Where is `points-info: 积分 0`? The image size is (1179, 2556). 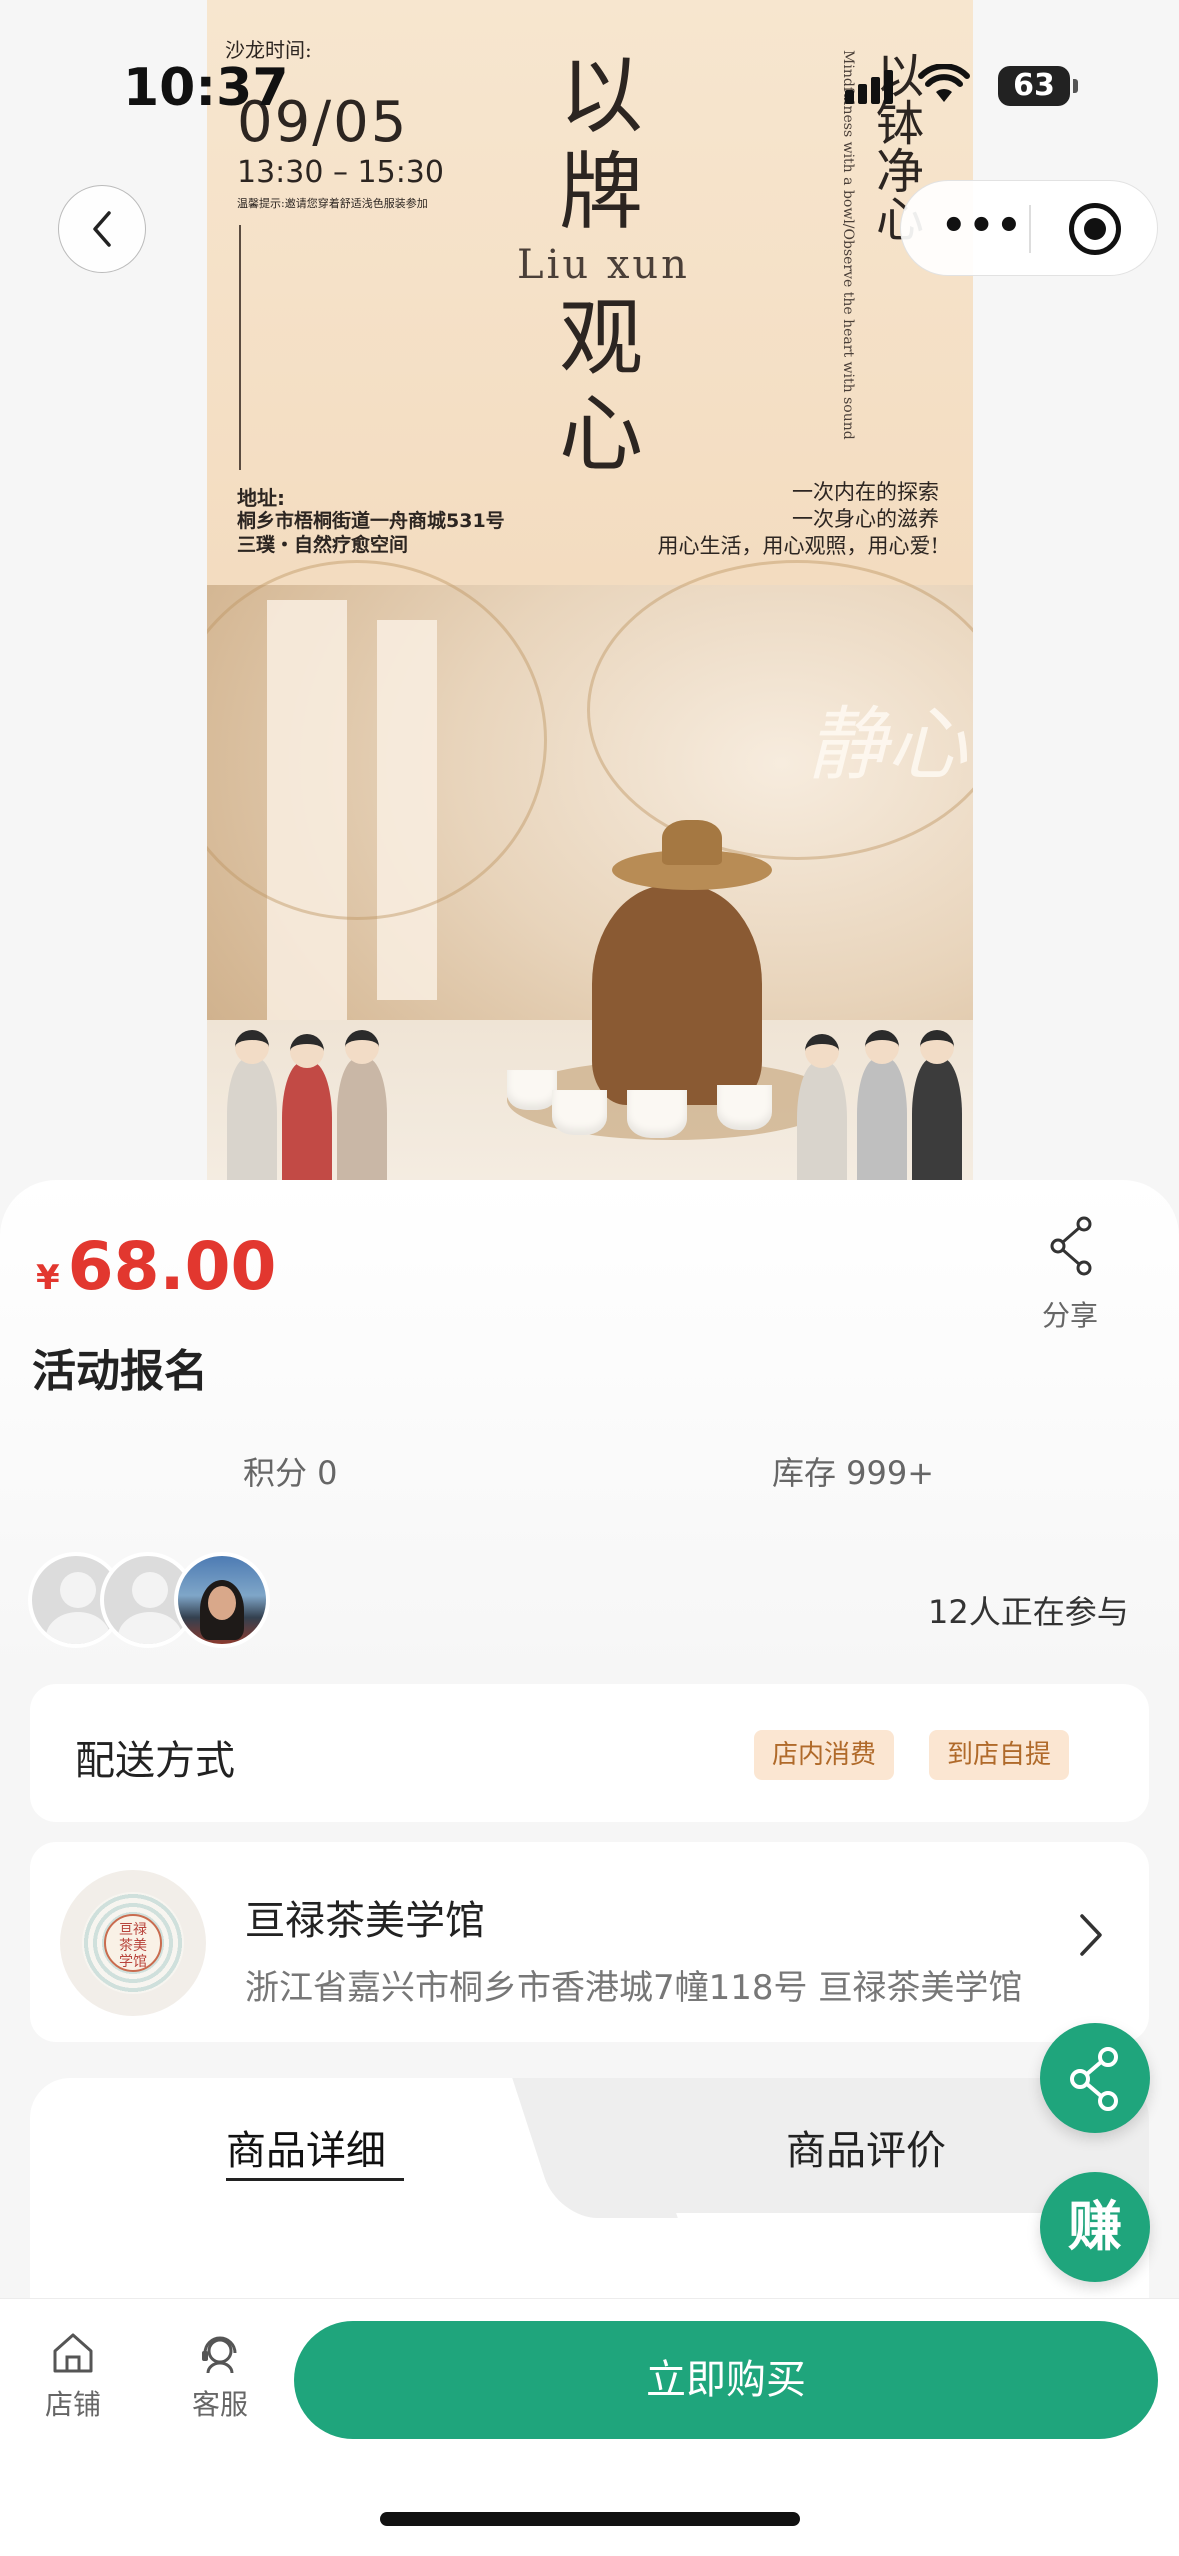
points-info: 积分 0 is located at coordinates (290, 1473).